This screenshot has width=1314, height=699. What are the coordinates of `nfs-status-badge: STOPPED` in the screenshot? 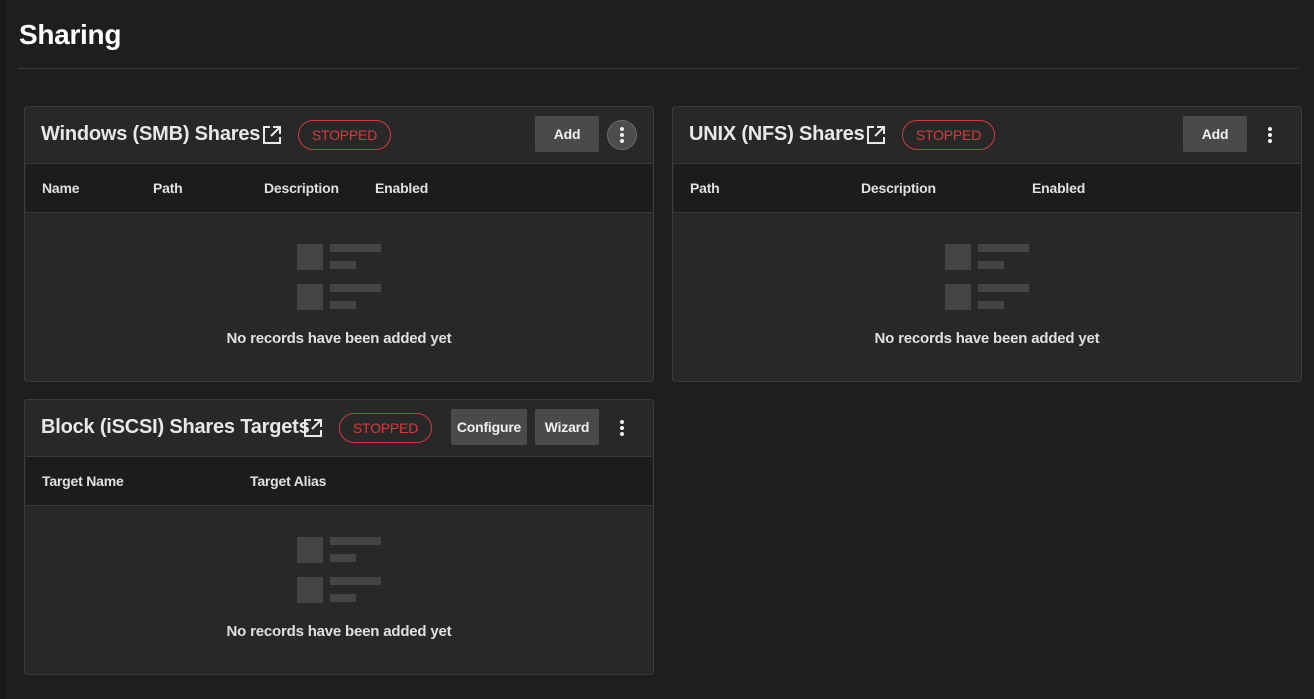 It's located at (948, 135).